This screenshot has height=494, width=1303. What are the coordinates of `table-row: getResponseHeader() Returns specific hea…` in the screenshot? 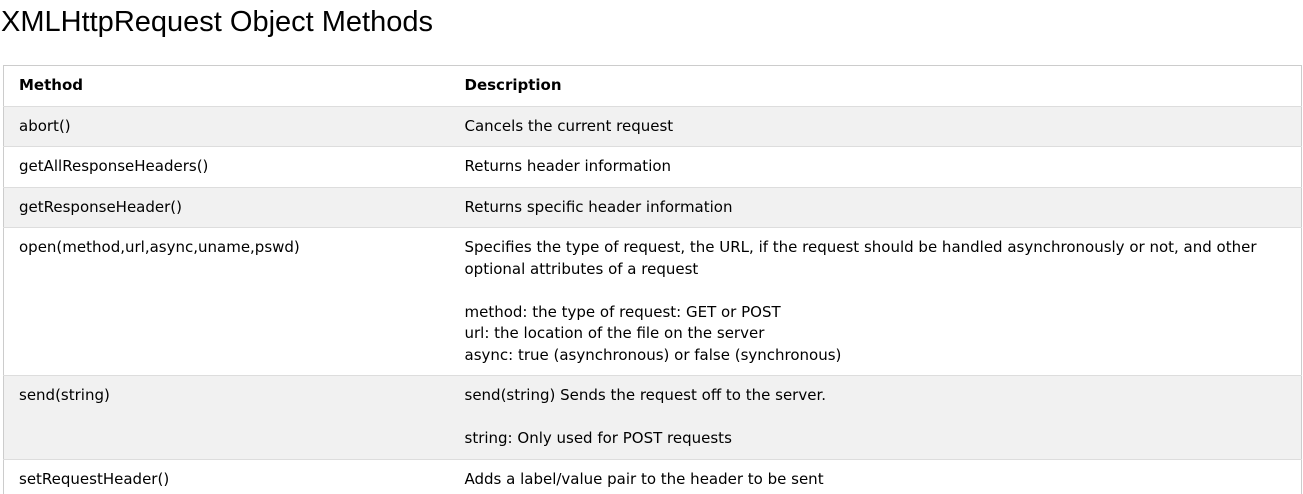 It's located at (652, 207).